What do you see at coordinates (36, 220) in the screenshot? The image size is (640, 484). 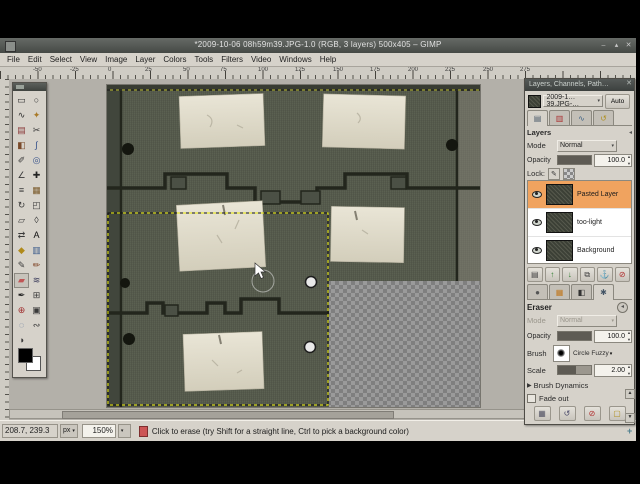 I see `tool-perspective: ◊` at bounding box center [36, 220].